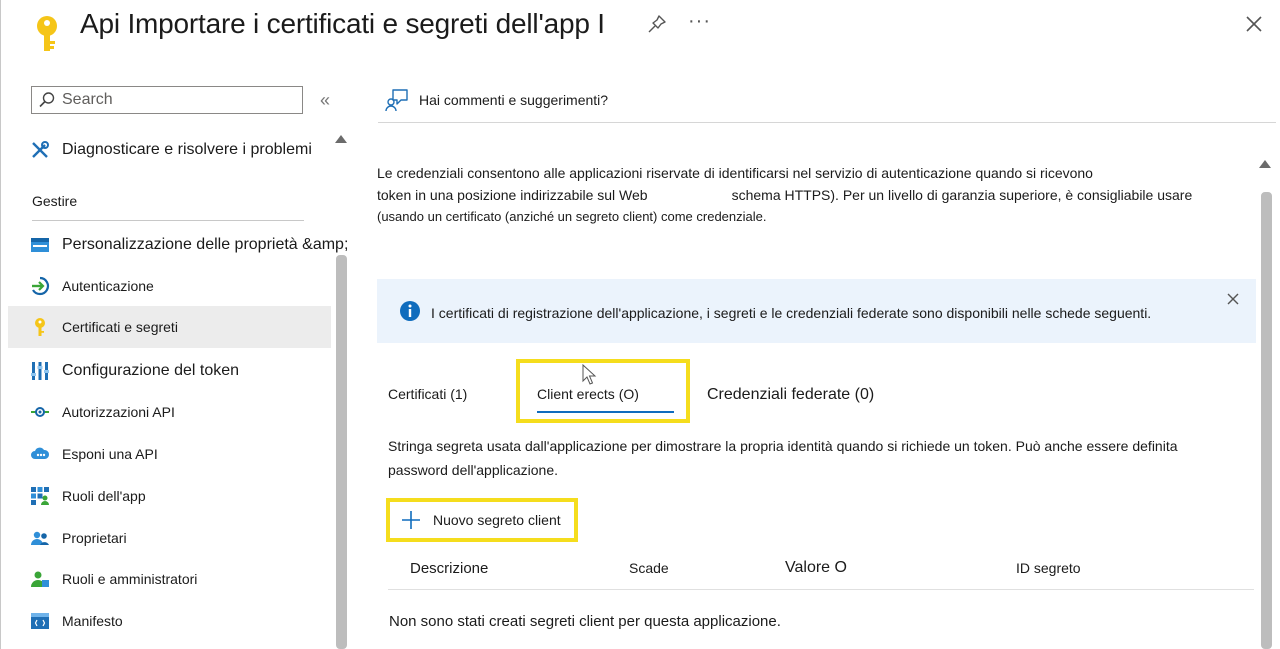 This screenshot has height=649, width=1280. Describe the element at coordinates (108, 286) in the screenshot. I see `sidebar-item-label: Autenticazione` at that location.